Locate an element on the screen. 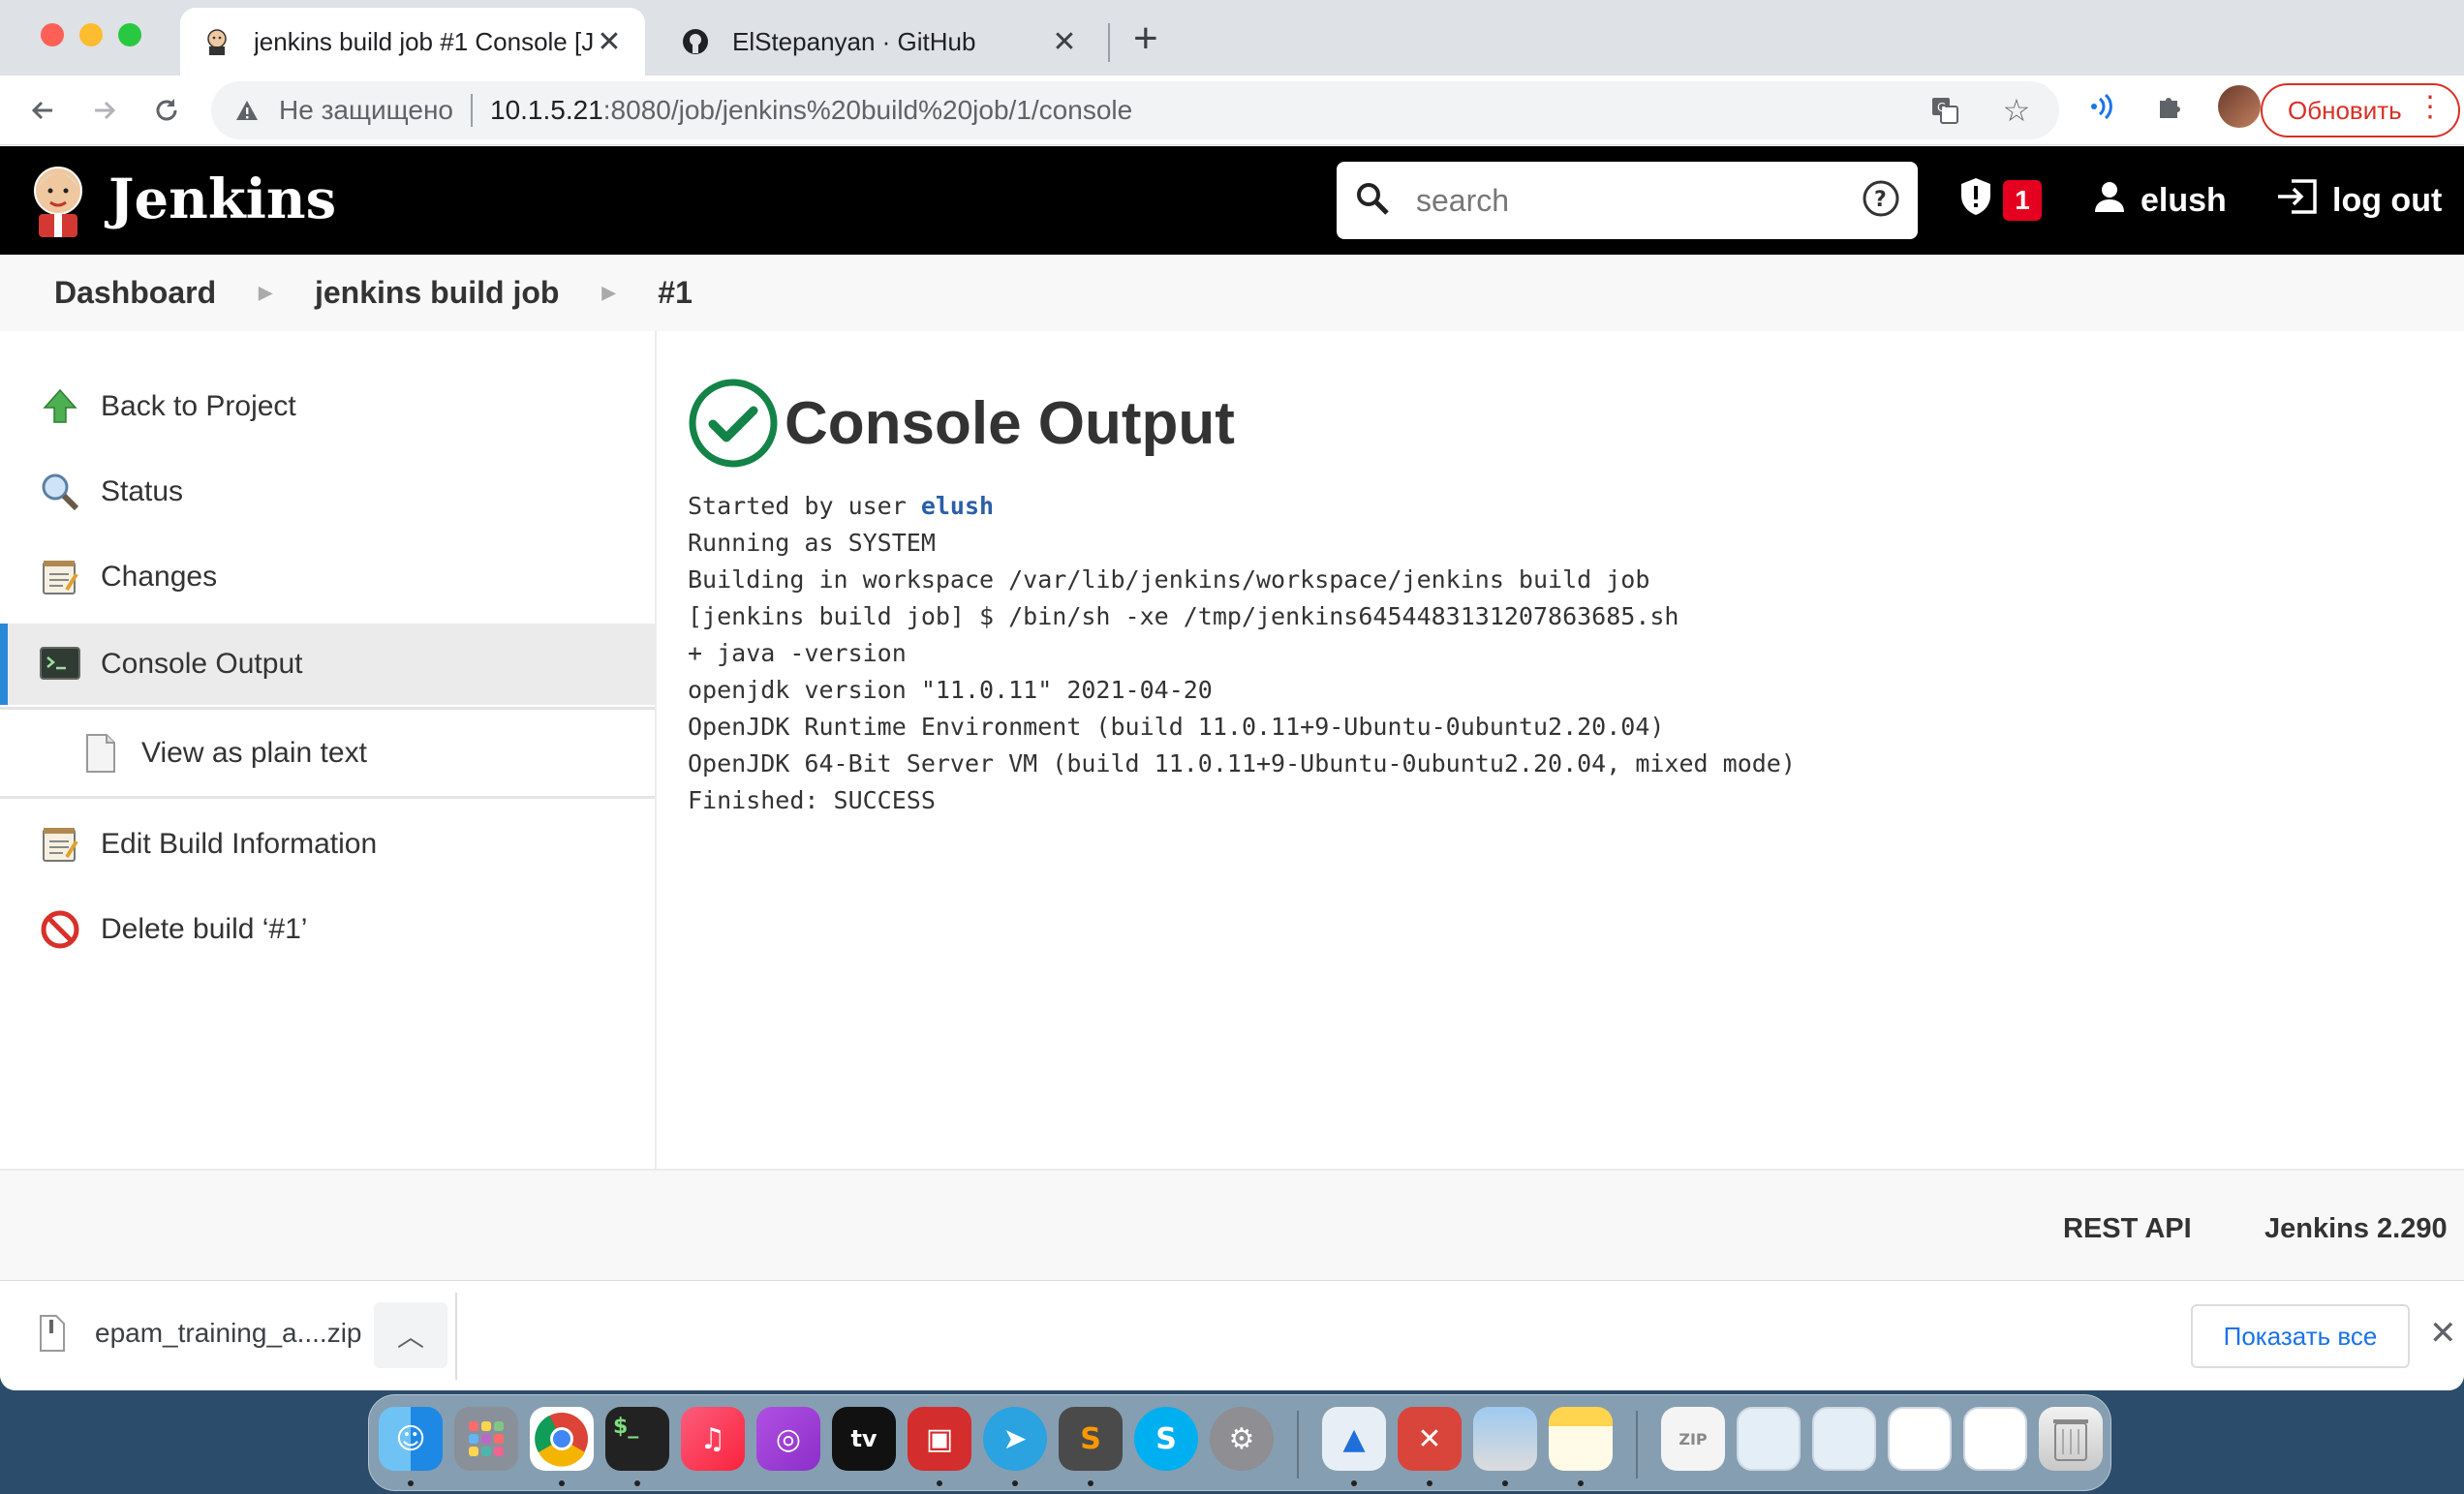  apple-tv-icon: tv is located at coordinates (864, 1439).